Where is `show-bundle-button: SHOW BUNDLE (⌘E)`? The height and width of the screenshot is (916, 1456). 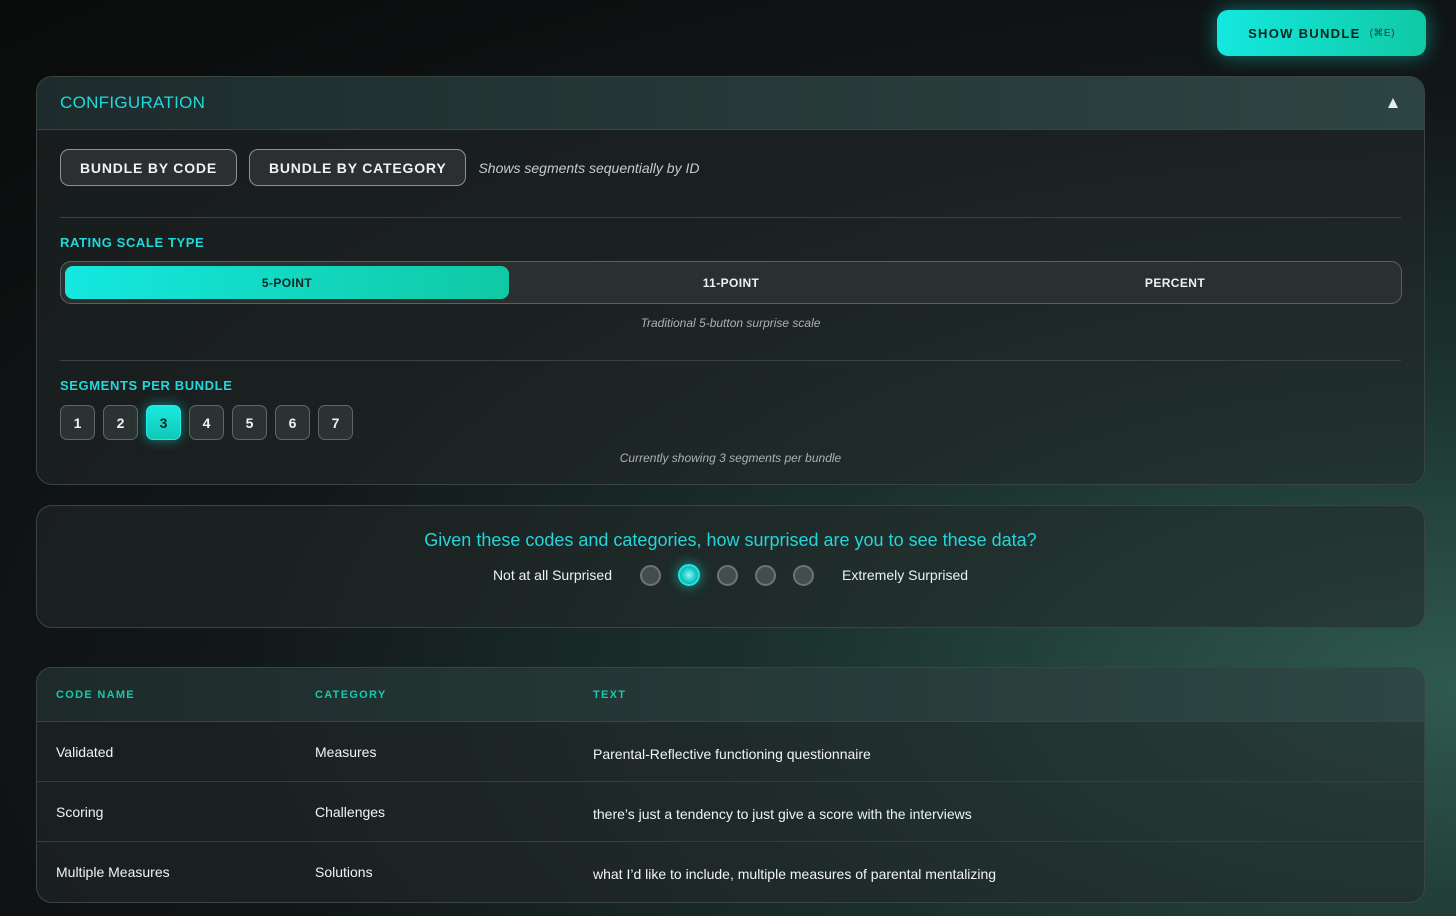
show-bundle-button: SHOW BUNDLE (⌘E) is located at coordinates (1321, 33).